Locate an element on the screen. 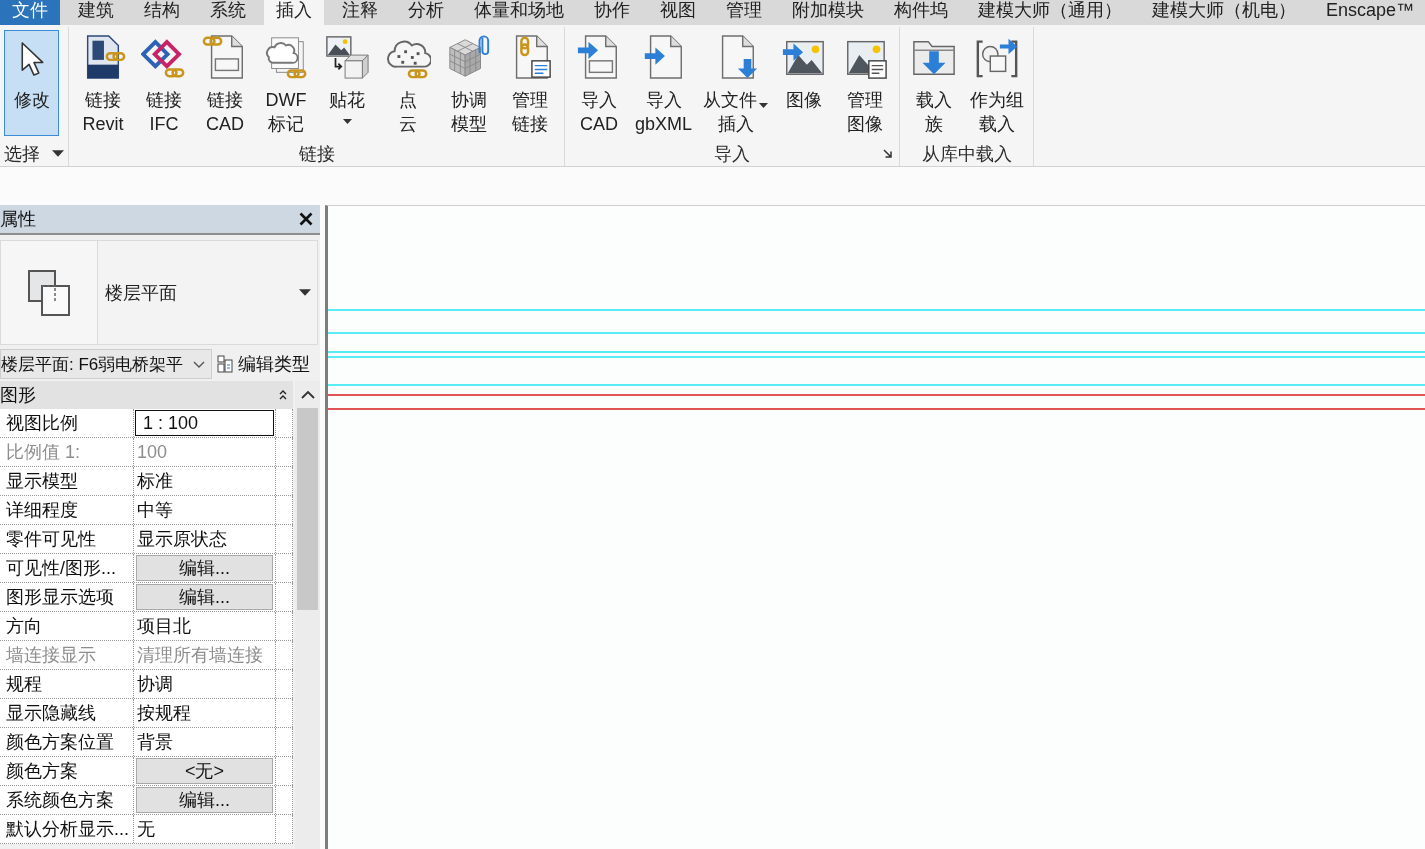  scrollbar-thumb is located at coordinates (307, 509).